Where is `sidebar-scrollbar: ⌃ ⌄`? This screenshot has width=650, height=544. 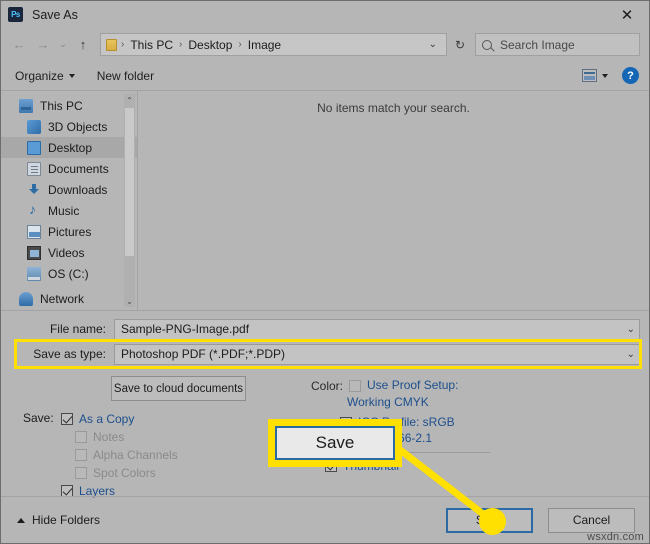 sidebar-scrollbar: ⌃ ⌄ is located at coordinates (129, 200).